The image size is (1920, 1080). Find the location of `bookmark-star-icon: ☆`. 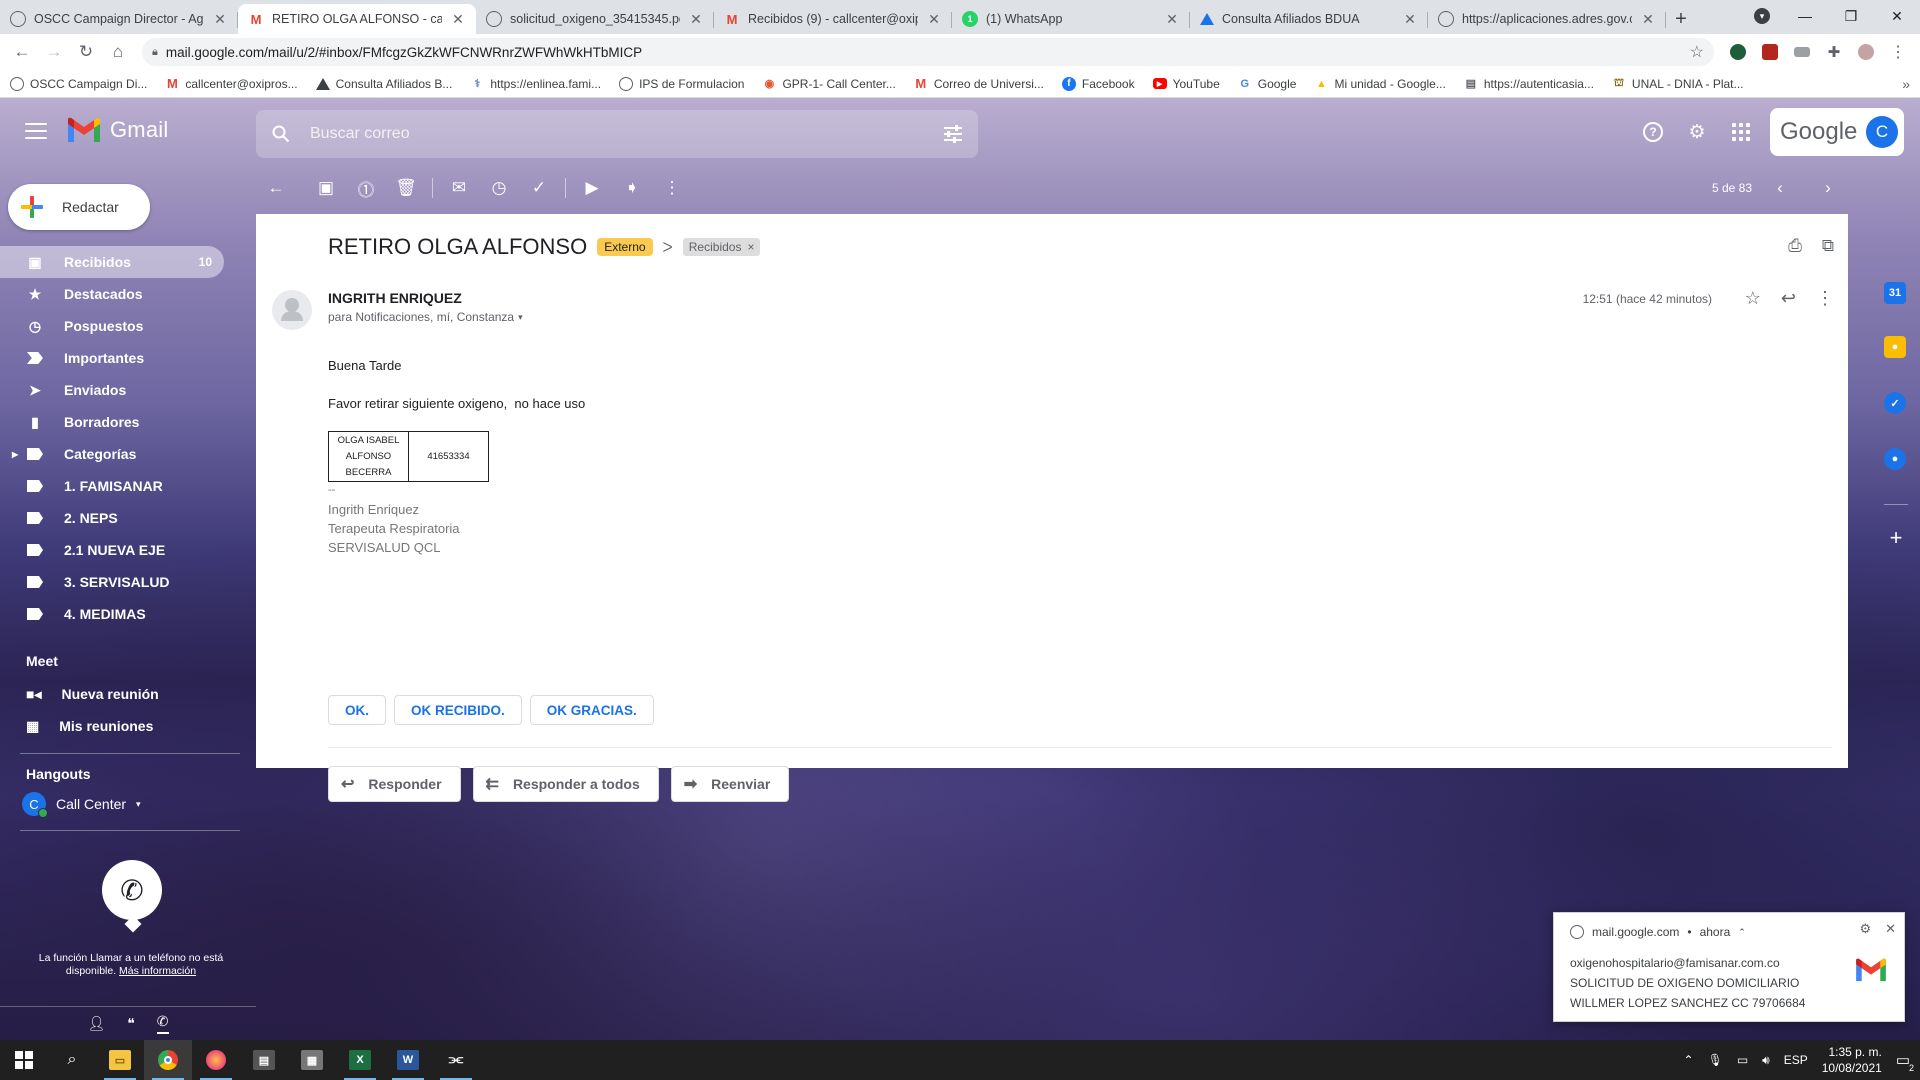

bookmark-star-icon: ☆ is located at coordinates (1697, 52).